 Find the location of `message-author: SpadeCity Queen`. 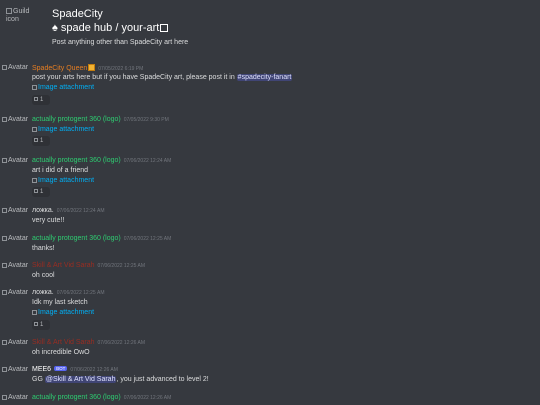

message-author: SpadeCity Queen is located at coordinates (59, 68).